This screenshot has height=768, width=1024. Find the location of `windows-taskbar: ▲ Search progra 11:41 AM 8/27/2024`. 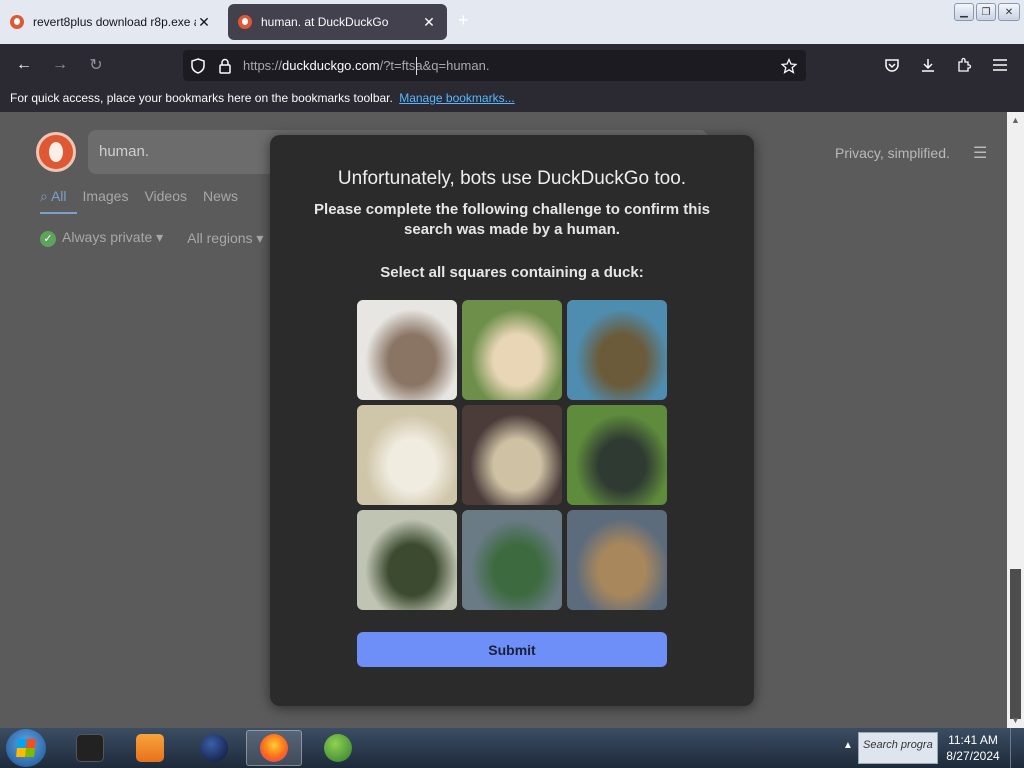

windows-taskbar: ▲ Search progra 11:41 AM 8/27/2024 is located at coordinates (512, 748).